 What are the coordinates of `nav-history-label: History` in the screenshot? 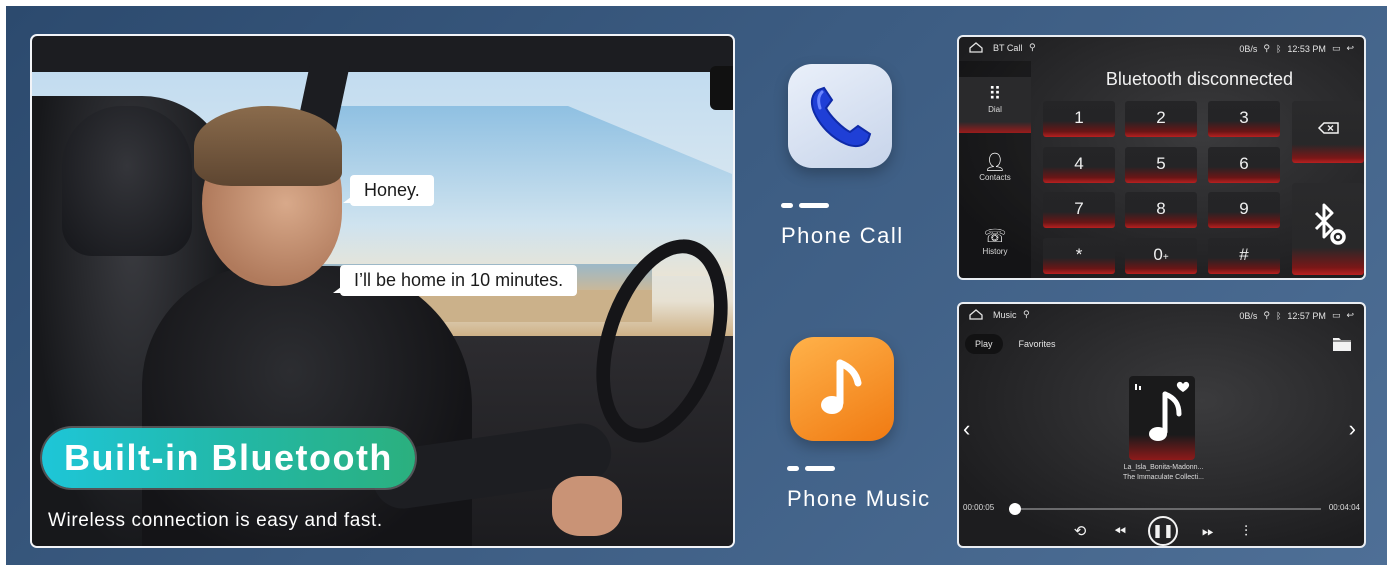 It's located at (995, 251).